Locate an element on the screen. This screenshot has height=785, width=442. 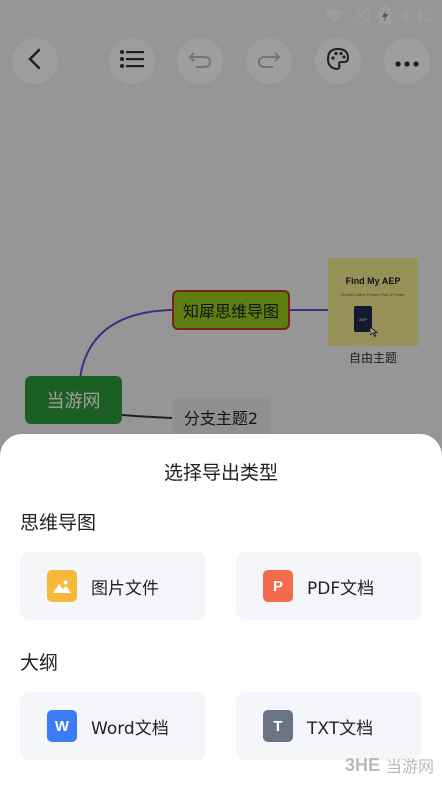
watermark: 3HE 当游网 is located at coordinates (389, 765).